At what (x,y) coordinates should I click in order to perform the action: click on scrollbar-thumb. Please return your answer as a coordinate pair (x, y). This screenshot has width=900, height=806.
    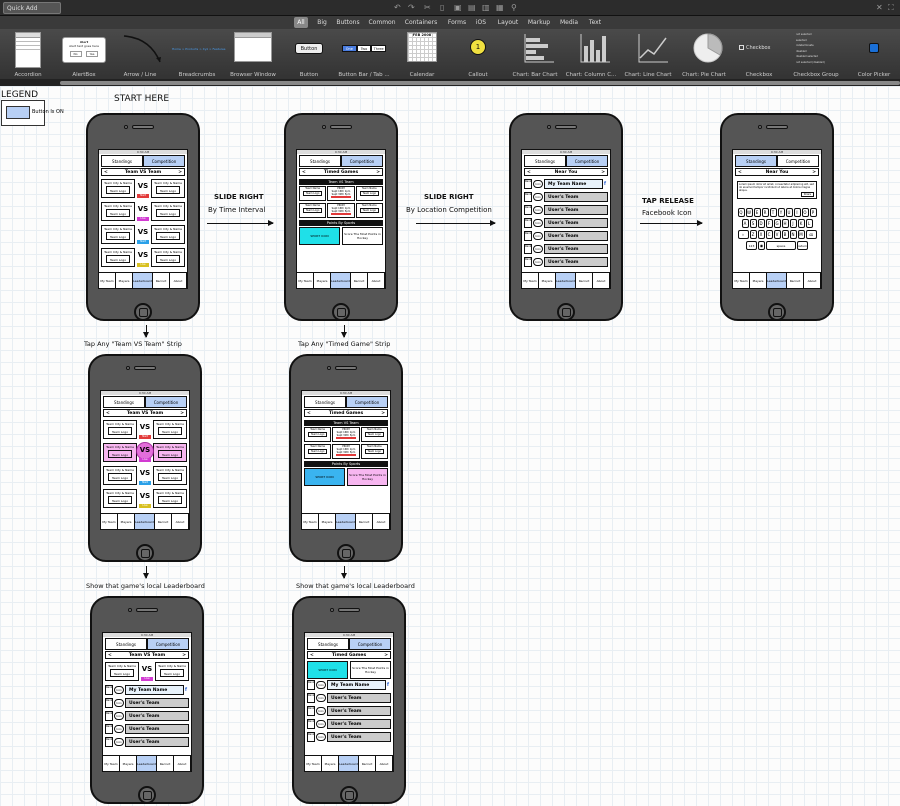
    Looking at the image, I should click on (480, 83).